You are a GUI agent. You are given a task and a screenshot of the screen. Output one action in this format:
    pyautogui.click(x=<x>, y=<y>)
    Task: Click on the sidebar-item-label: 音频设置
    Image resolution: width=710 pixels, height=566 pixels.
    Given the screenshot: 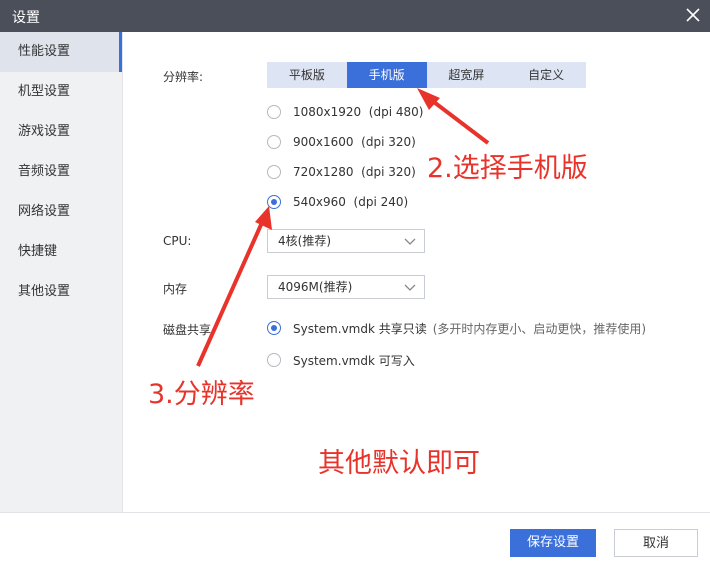 What is the action you would take?
    pyautogui.click(x=44, y=171)
    